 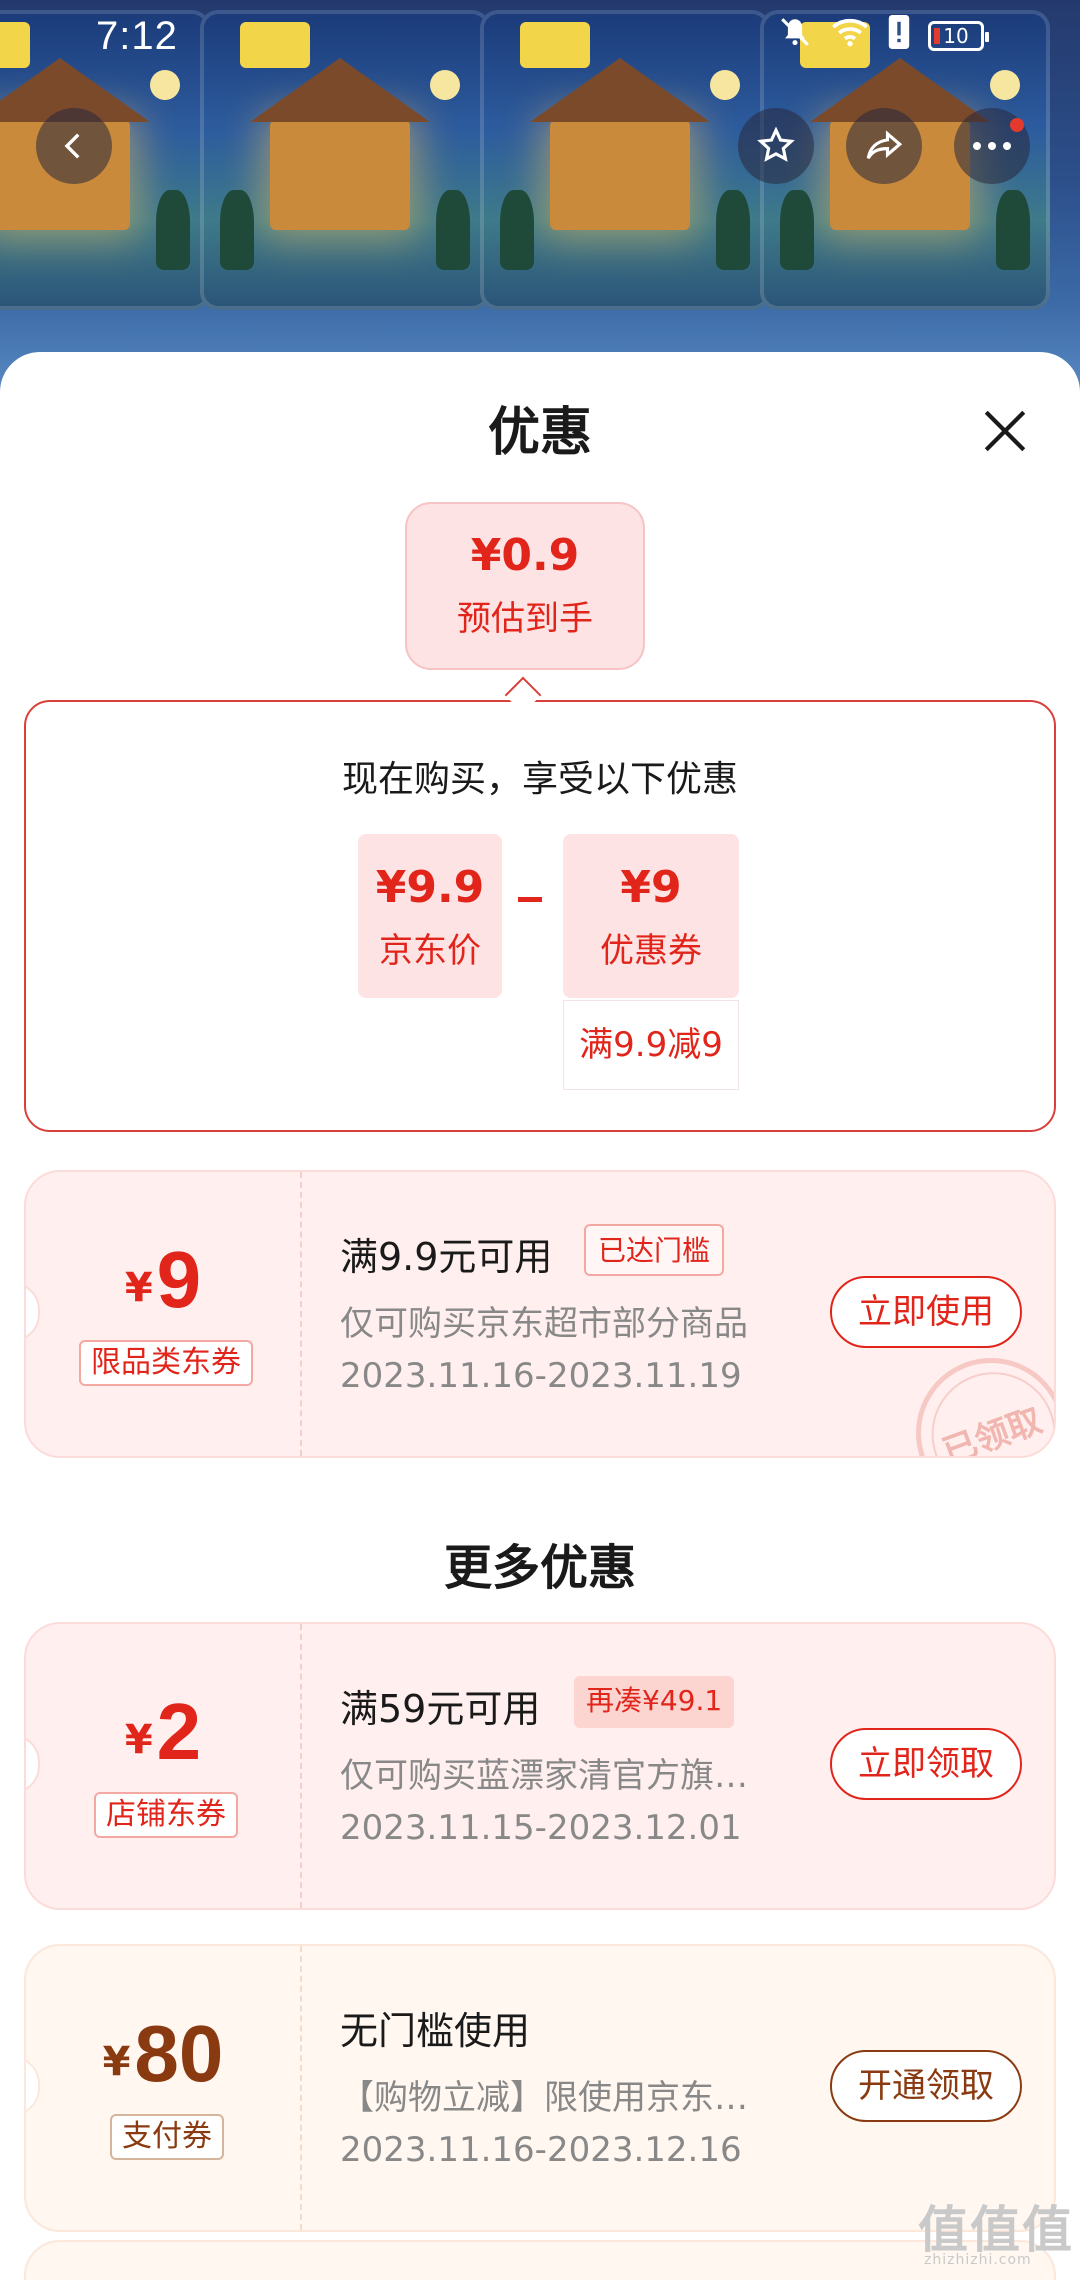 What do you see at coordinates (179, 1731) in the screenshot?
I see `coupon-value: 2` at bounding box center [179, 1731].